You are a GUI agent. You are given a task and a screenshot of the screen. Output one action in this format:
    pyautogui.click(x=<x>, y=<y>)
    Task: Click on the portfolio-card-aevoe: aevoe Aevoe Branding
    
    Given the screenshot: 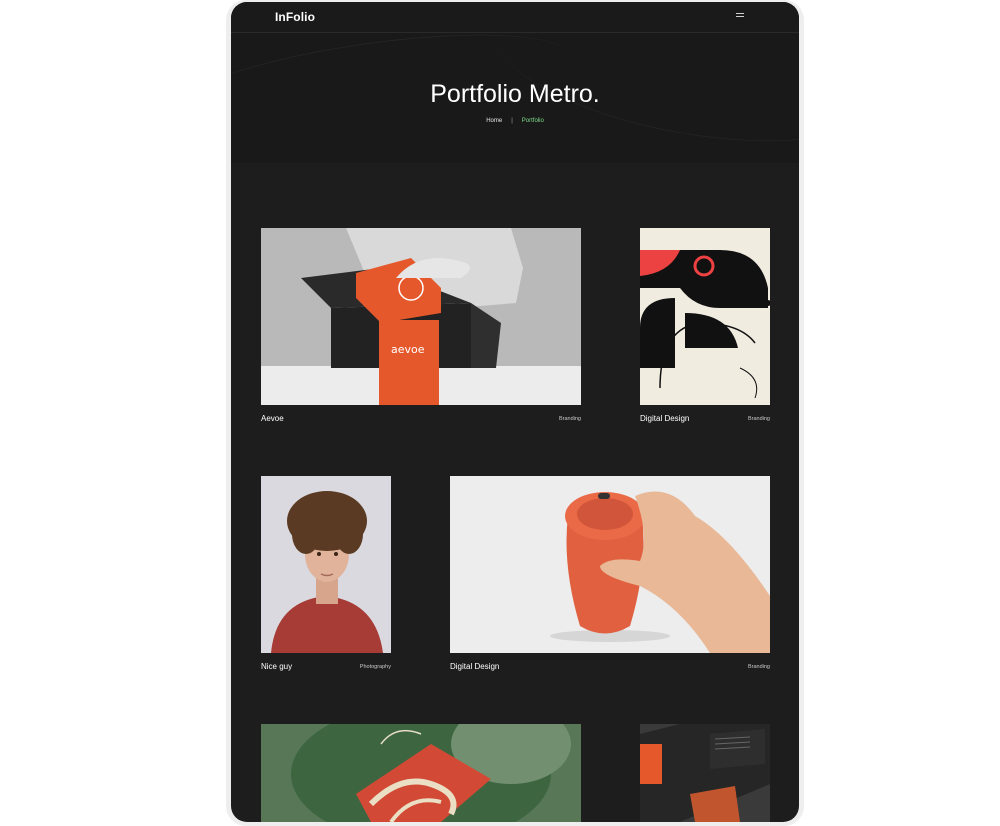 What is the action you would take?
    pyautogui.click(x=421, y=328)
    